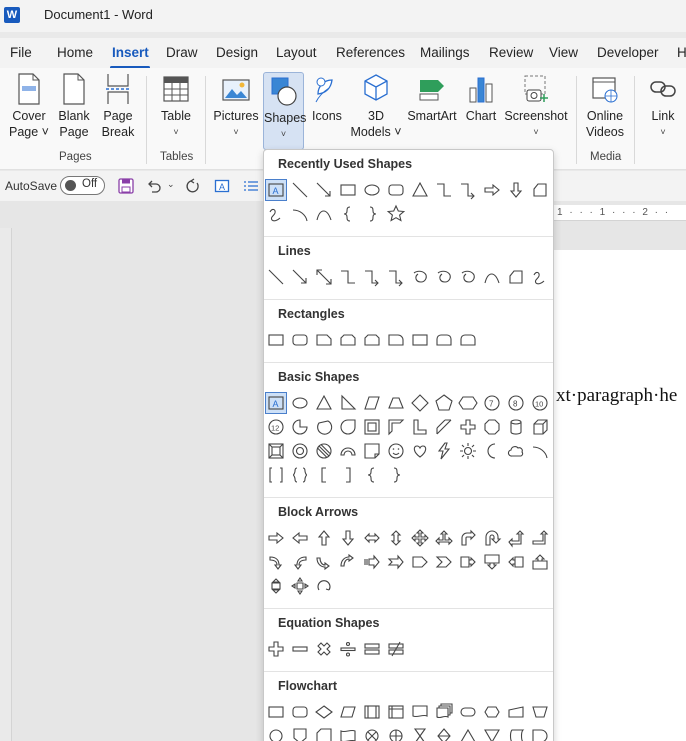 This screenshot has height=741, width=686. Describe the element at coordinates (396, 214) in the screenshot. I see `shape-star-icon` at that location.